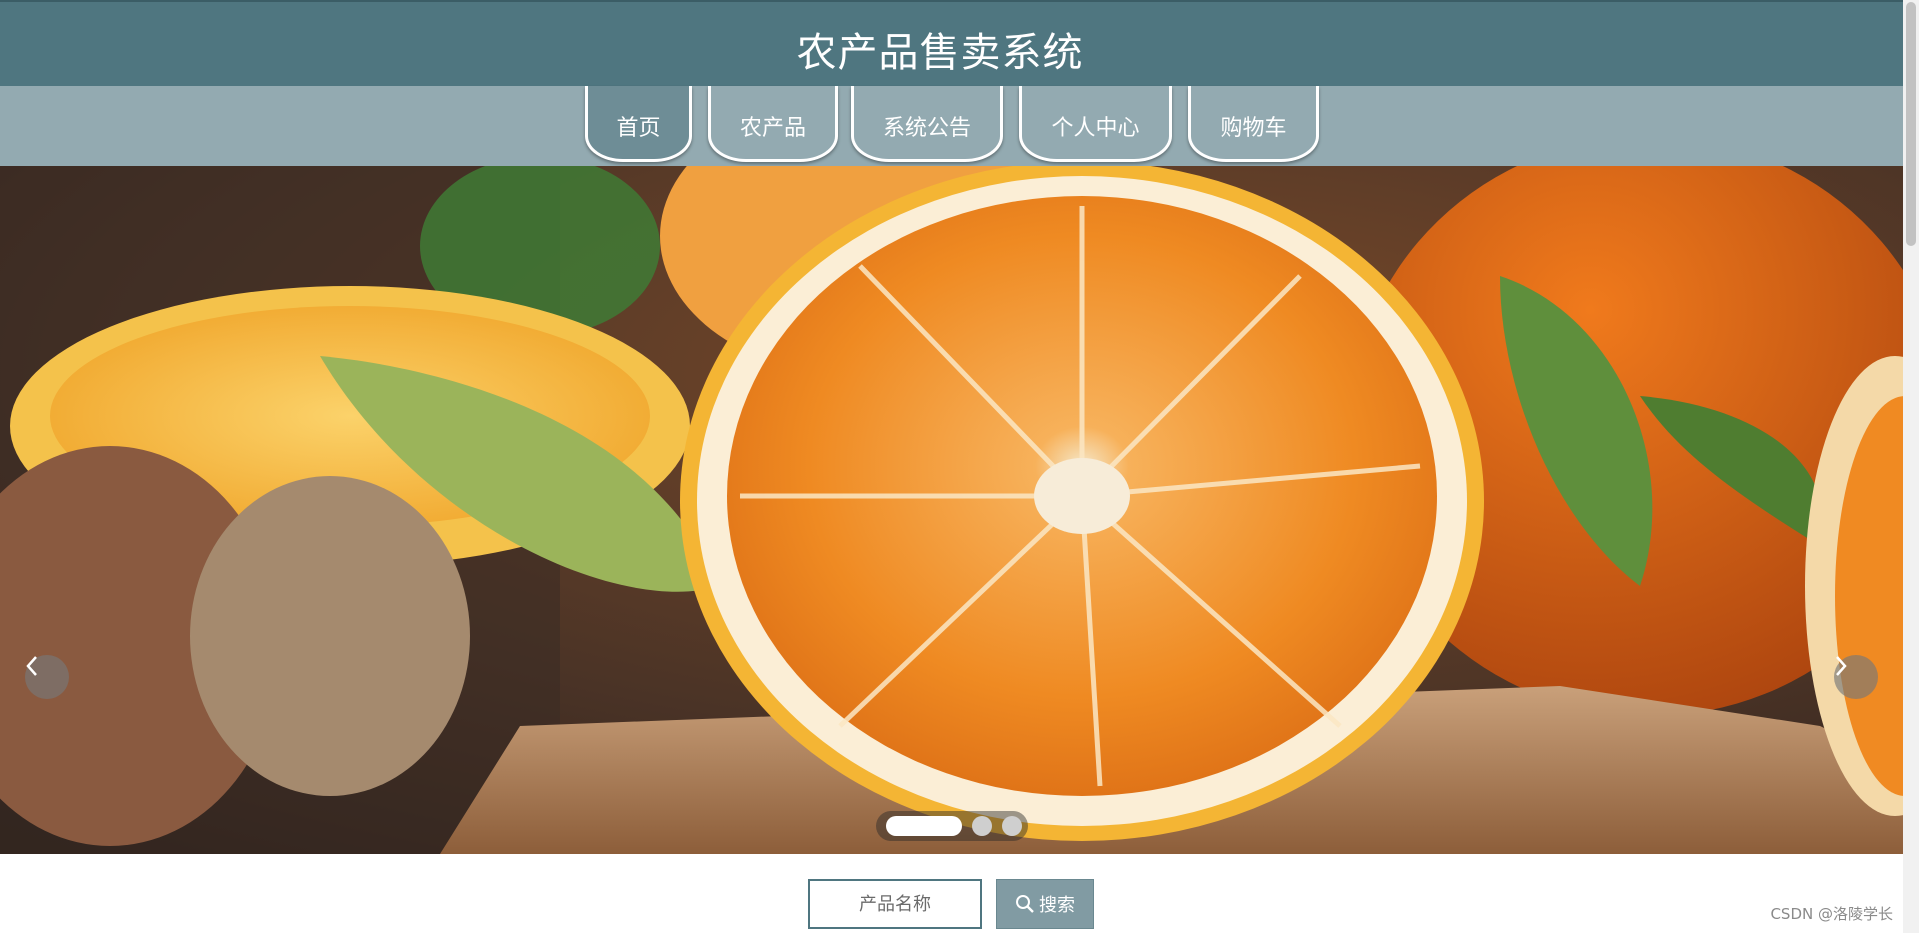 The height and width of the screenshot is (933, 1919). Describe the element at coordinates (47, 677) in the screenshot. I see `carousel-prev-button` at that location.